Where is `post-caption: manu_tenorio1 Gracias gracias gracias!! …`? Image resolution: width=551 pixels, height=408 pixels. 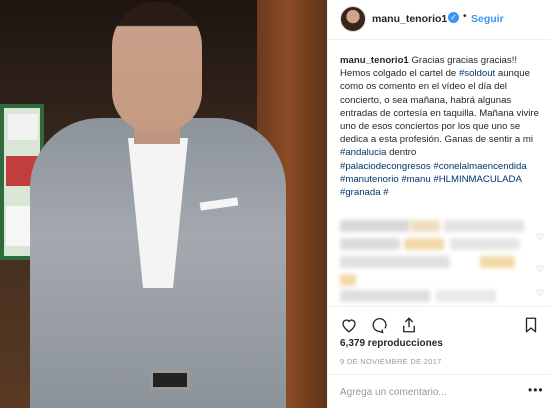 post-caption: manu_tenorio1 Gracias gracias gracias!! … is located at coordinates (442, 126).